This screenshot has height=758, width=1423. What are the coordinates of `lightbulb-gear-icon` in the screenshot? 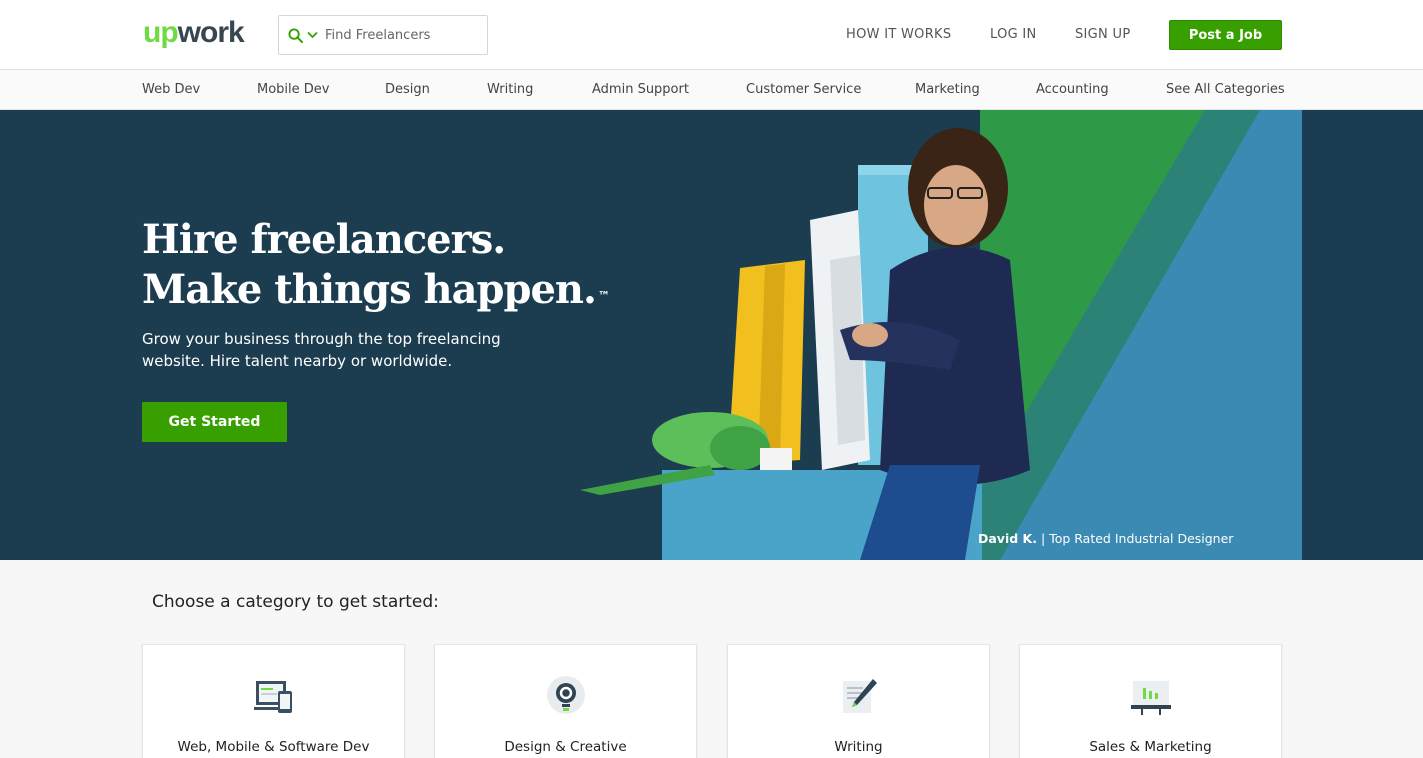 It's located at (565, 695).